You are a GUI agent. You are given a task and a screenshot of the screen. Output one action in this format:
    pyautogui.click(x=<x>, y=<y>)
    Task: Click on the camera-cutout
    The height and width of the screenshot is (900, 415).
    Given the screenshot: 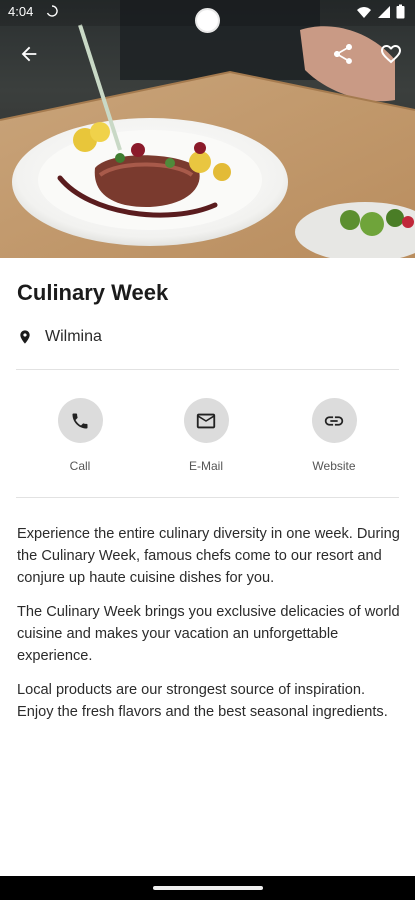 What is the action you would take?
    pyautogui.click(x=207, y=20)
    